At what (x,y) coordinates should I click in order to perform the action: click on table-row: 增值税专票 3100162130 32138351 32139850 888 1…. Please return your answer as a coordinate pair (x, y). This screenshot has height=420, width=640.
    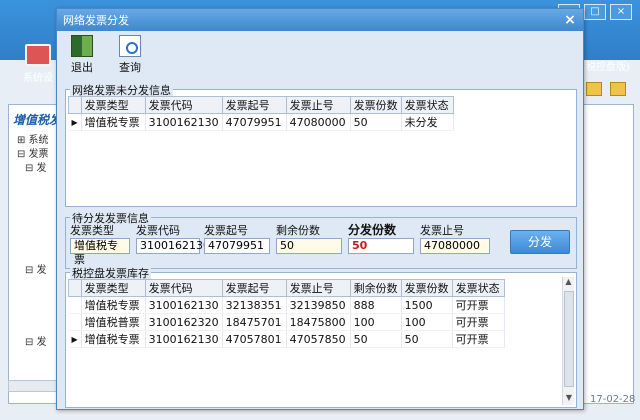
    Looking at the image, I should click on (286, 305).